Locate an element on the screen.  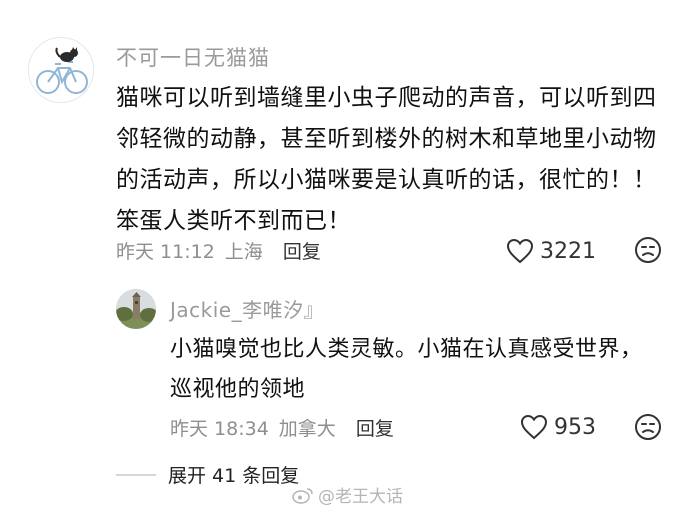
watermark: @老王大话 is located at coordinates (347, 494).